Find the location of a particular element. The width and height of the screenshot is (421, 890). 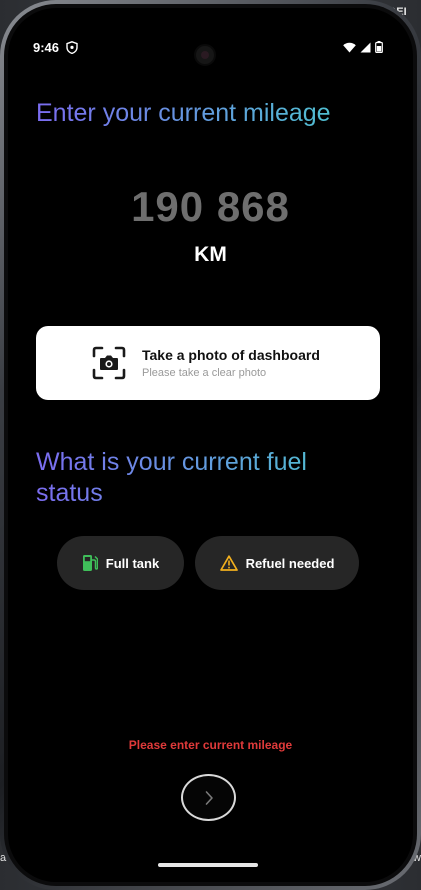

mileage-heading: Enter your current mileage is located at coordinates (186, 113).